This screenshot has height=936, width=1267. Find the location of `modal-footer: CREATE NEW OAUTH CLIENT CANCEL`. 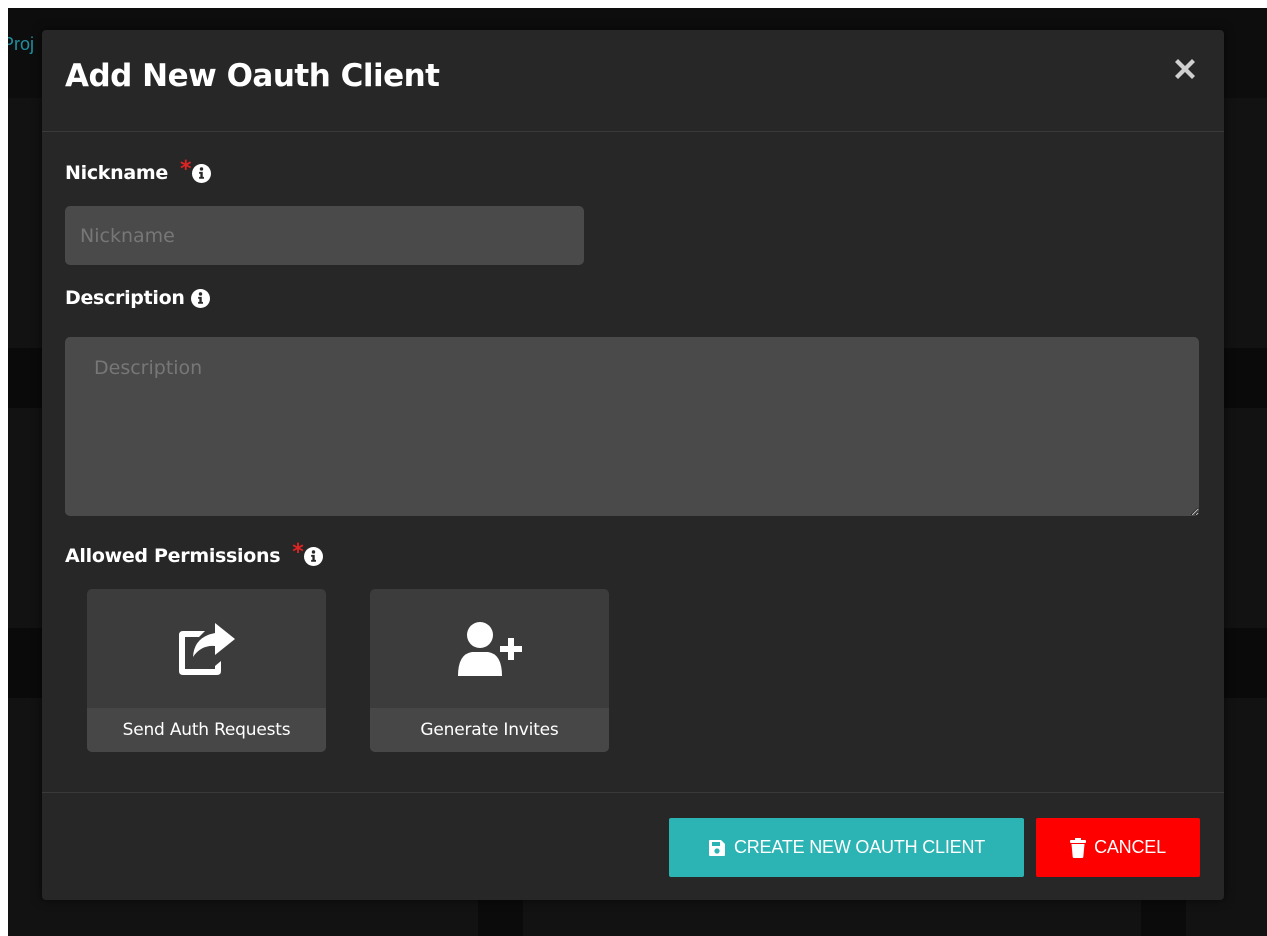

modal-footer: CREATE NEW OAUTH CLIENT CANCEL is located at coordinates (633, 846).